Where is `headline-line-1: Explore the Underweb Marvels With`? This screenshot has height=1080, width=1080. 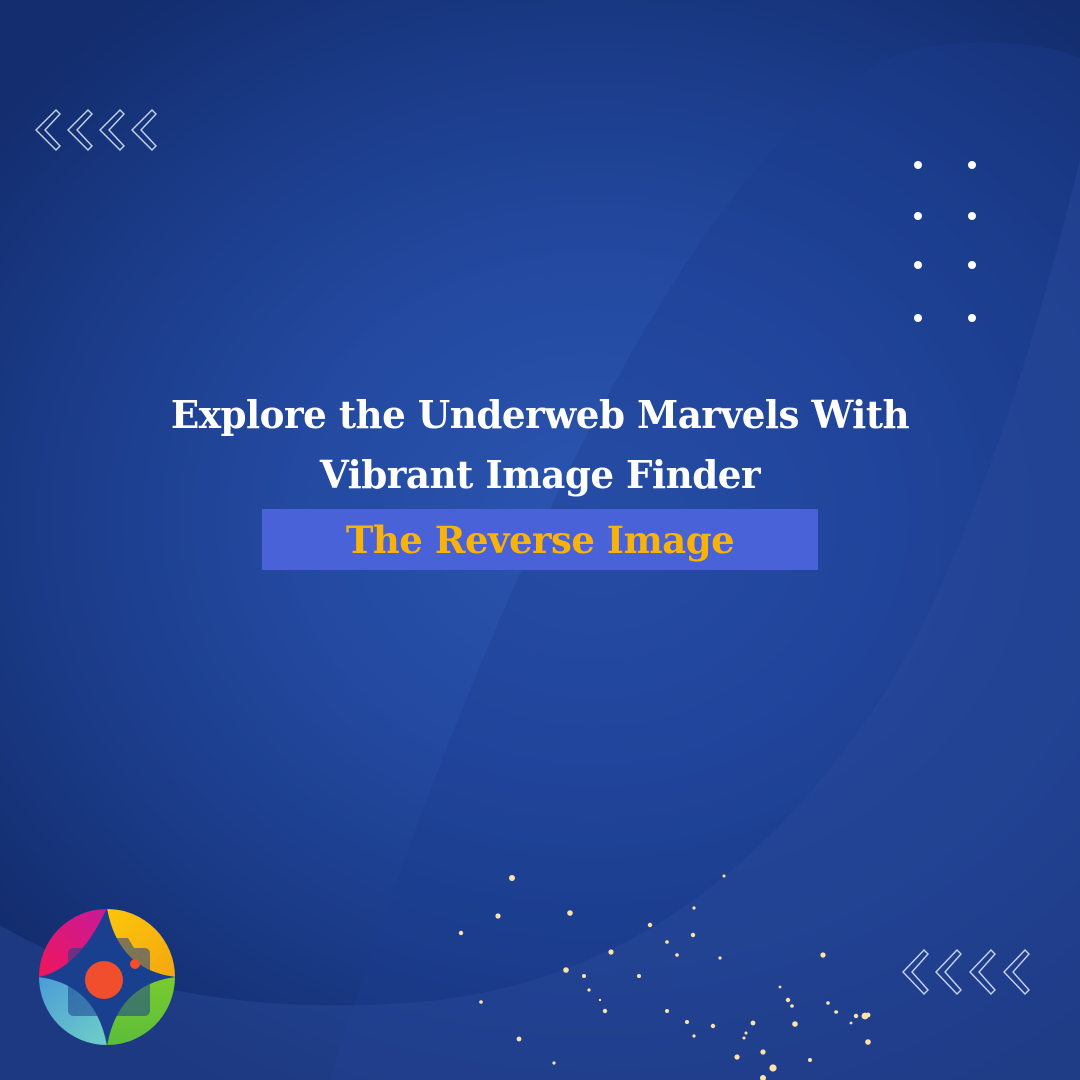
headline-line-1: Explore the Underweb Marvels With is located at coordinates (540, 414).